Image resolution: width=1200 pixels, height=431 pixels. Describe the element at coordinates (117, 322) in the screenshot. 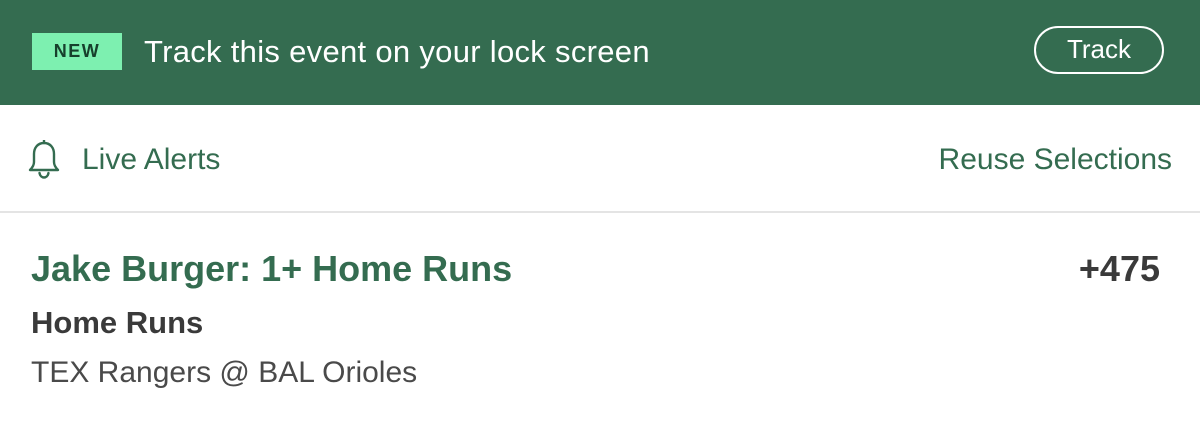

I see `bet-market: Home Runs` at that location.